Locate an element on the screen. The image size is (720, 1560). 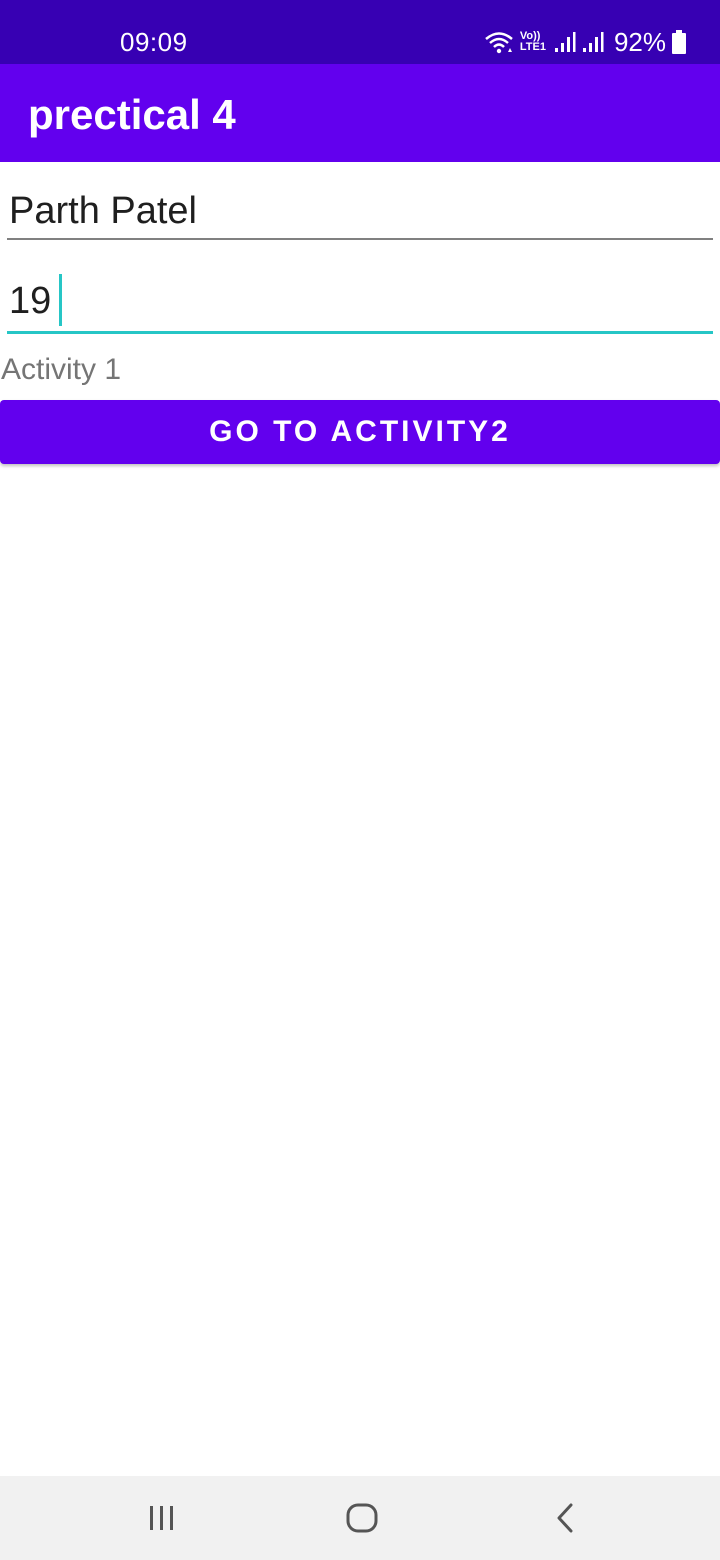
text-cursor is located at coordinates (60, 300).